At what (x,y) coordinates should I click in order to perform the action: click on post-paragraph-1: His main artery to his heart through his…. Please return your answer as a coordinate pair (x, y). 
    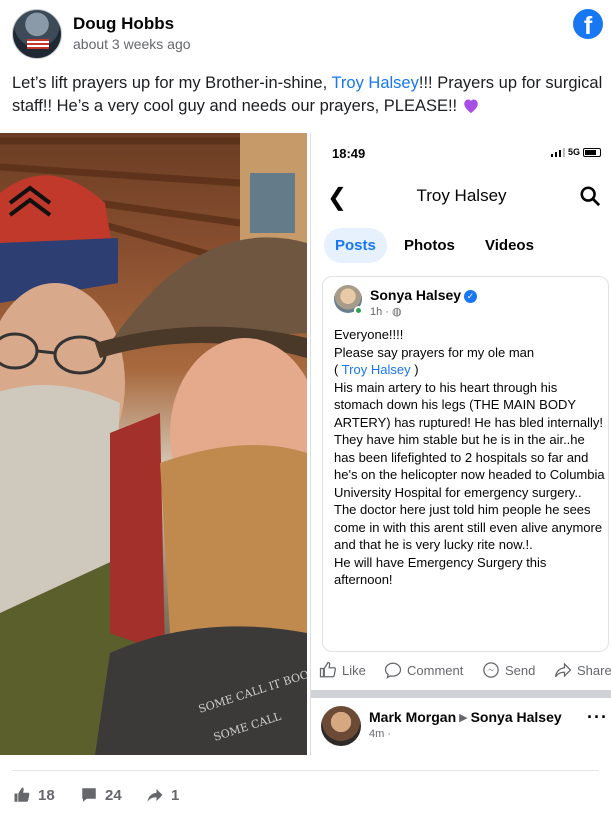
    Looking at the image, I should click on (469, 439).